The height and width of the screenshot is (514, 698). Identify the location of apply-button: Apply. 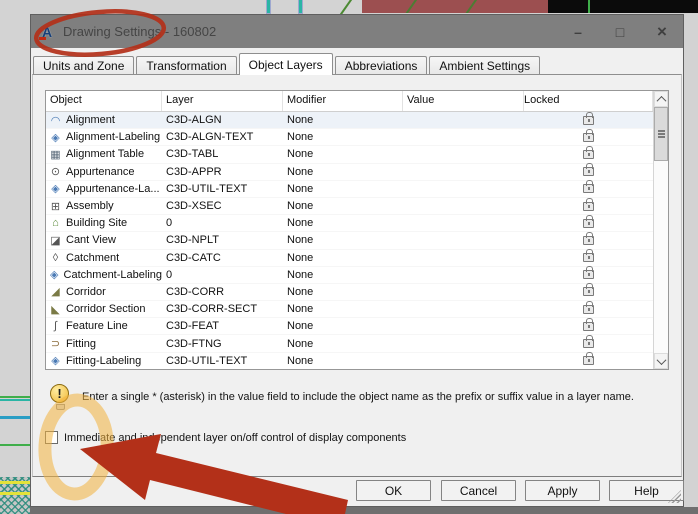
(562, 490).